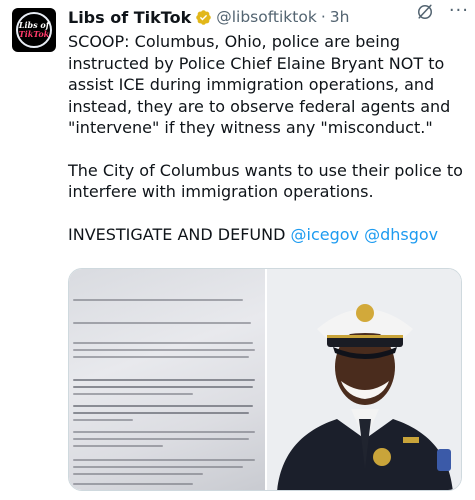 The width and height of the screenshot is (475, 500). Describe the element at coordinates (401, 234) in the screenshot. I see `mention-dhsgov: @dhsgov` at that location.